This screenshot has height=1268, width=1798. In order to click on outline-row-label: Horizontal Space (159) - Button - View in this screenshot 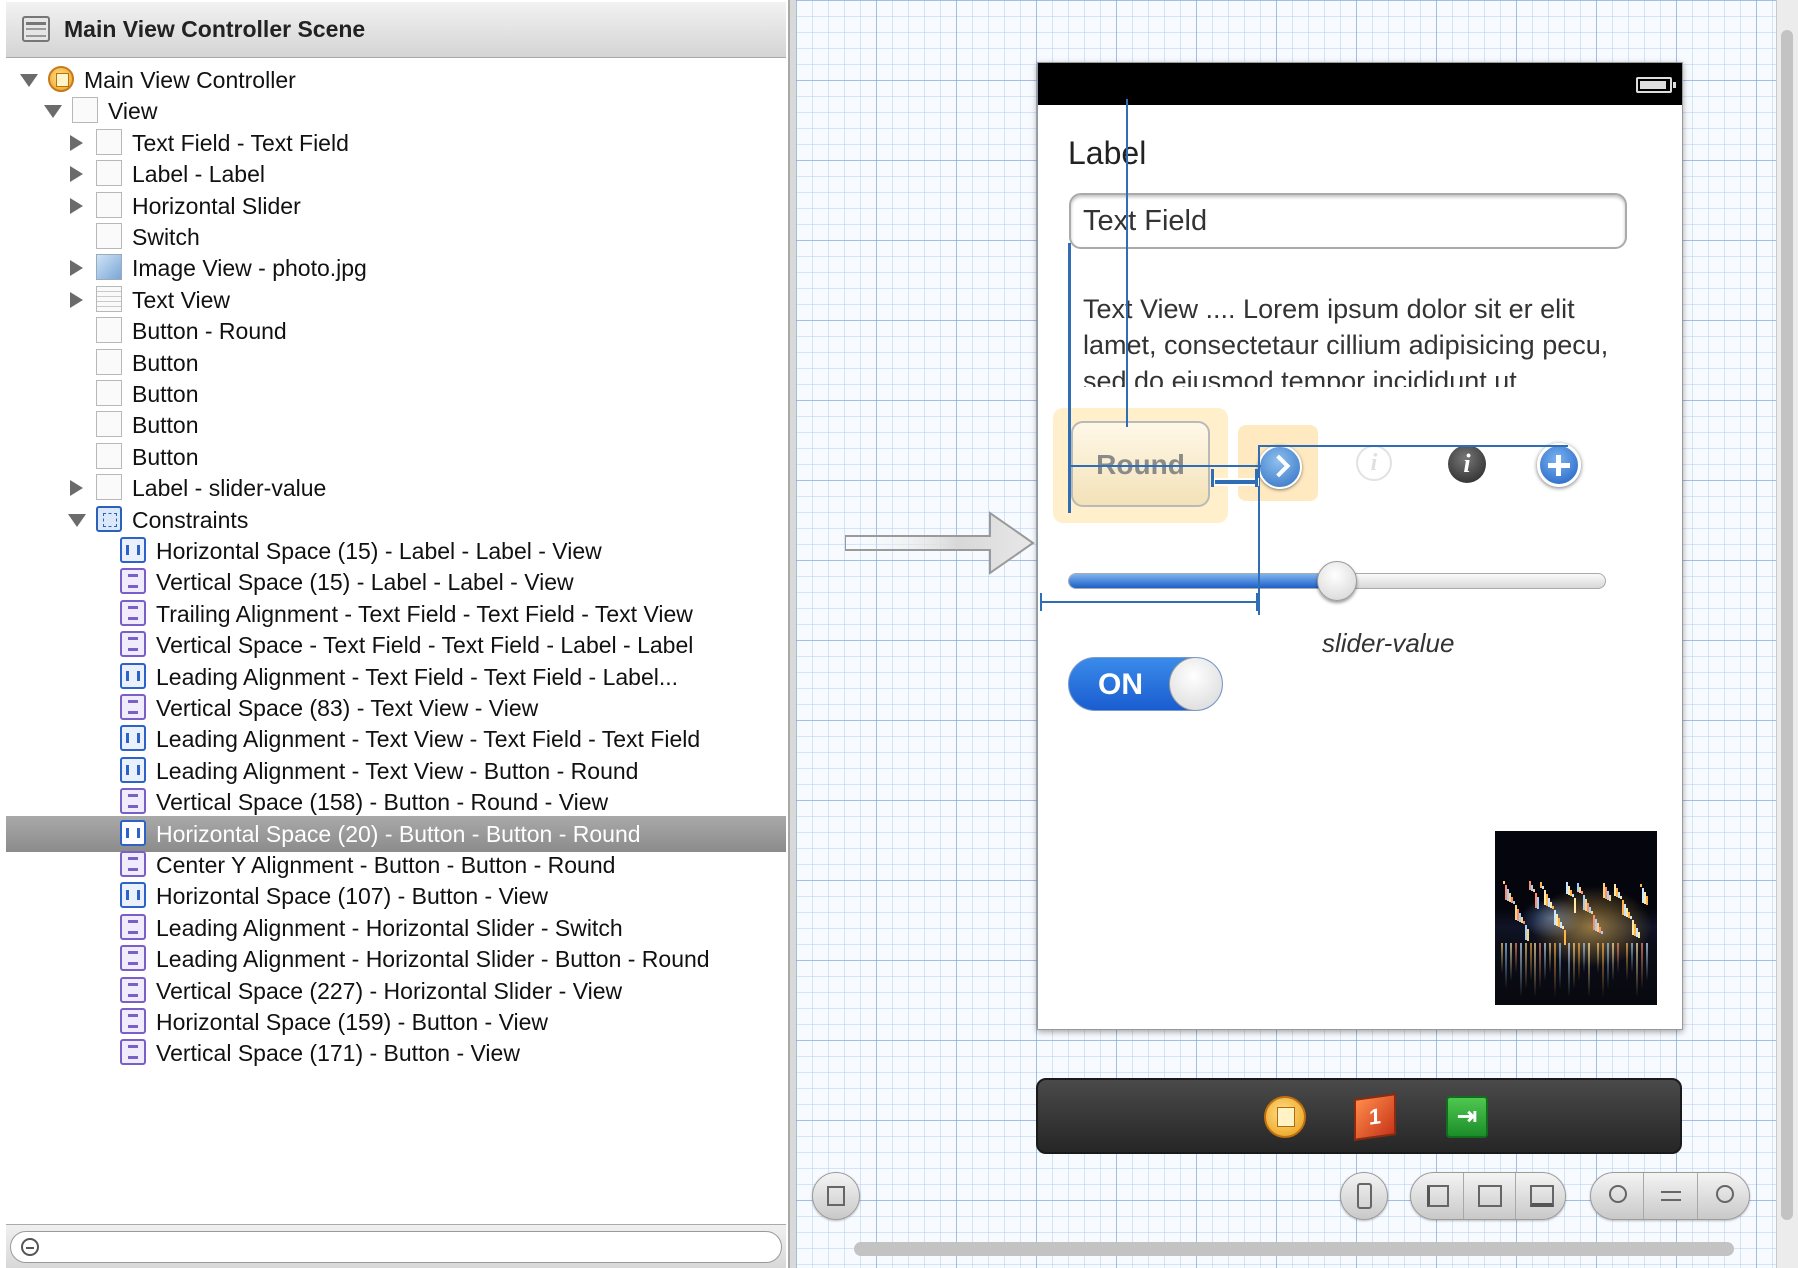, I will do `click(352, 1022)`.